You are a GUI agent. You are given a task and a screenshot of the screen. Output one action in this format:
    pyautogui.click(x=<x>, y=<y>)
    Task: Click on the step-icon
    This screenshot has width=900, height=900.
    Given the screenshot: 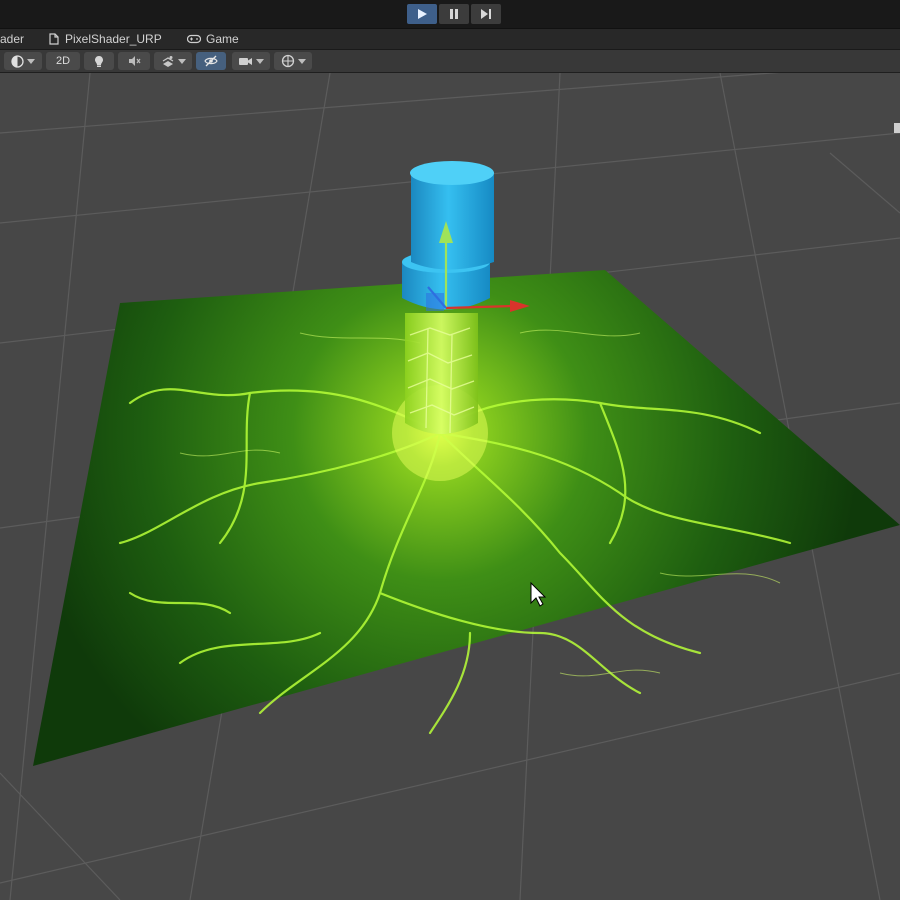 What is the action you would take?
    pyautogui.click(x=486, y=14)
    